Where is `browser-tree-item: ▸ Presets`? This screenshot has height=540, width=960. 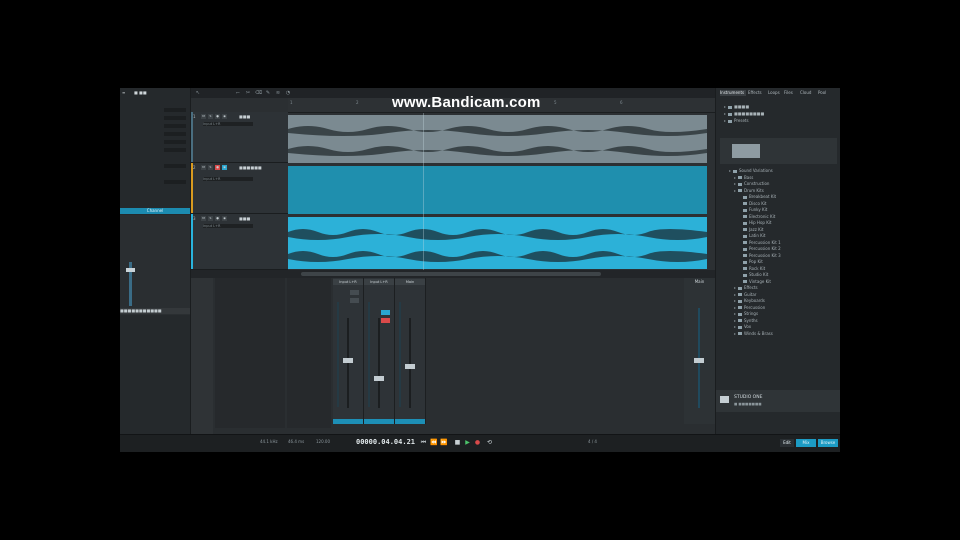 browser-tree-item: ▸ Presets is located at coordinates (736, 120).